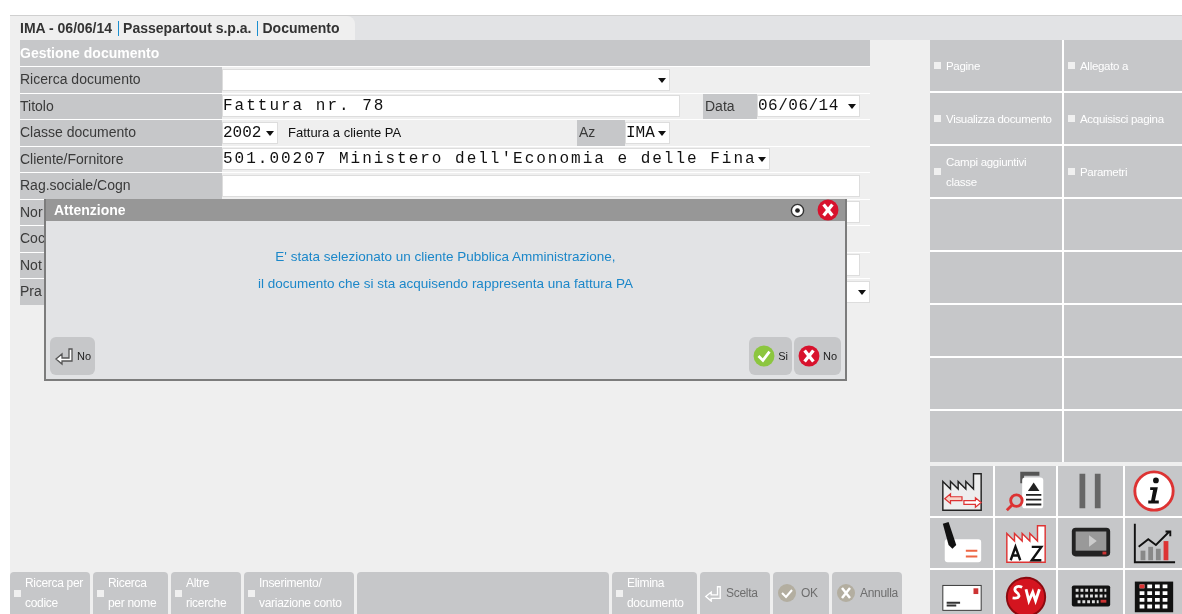 The width and height of the screenshot is (1182, 614). I want to click on field-label: Data, so click(730, 106).